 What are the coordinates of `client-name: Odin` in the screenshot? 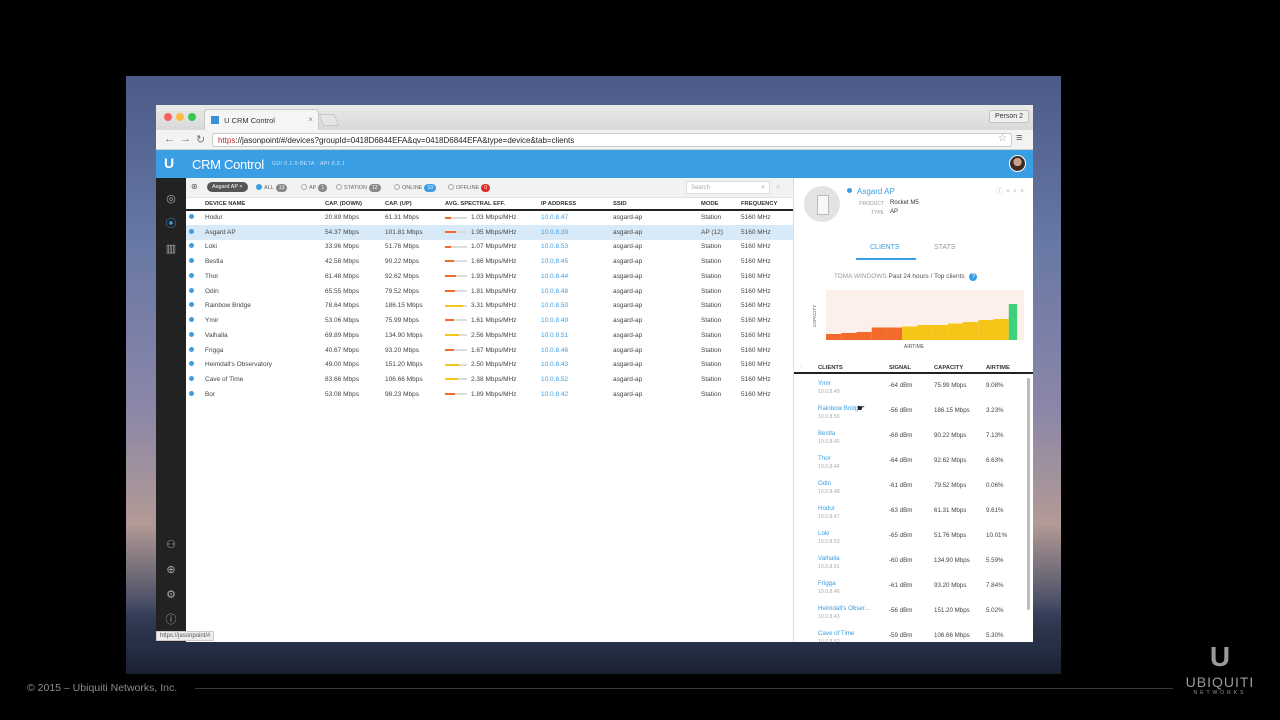 It's located at (824, 483).